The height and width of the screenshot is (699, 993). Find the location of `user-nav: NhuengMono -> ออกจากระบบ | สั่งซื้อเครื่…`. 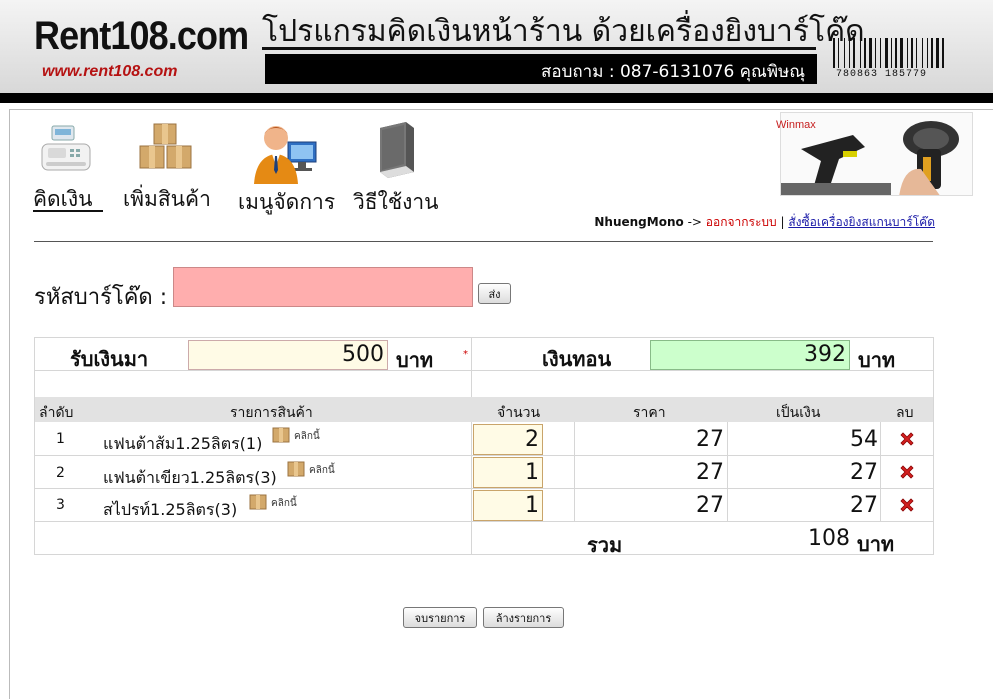

user-nav: NhuengMono -> ออกจากระบบ | สั่งซื้อเครื่… is located at coordinates (764, 222).